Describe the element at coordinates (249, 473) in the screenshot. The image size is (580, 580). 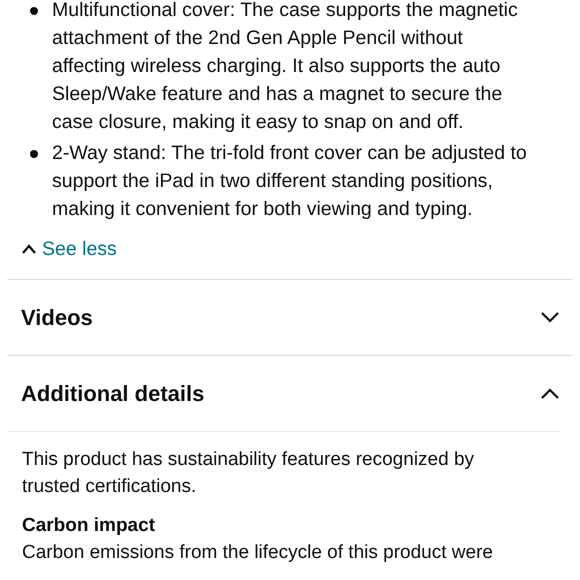
I see `sustainability-text: This product has sustainability features recognized by trusted certifications.` at that location.